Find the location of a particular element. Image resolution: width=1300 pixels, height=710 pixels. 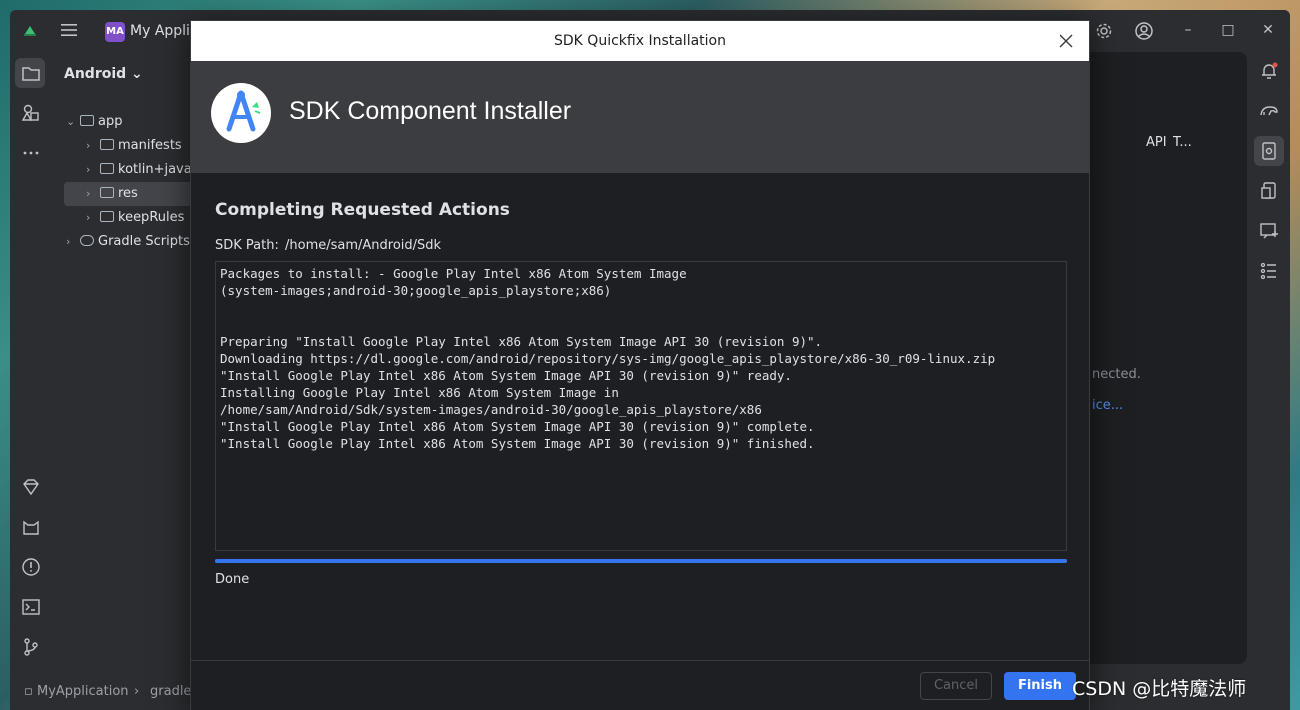

project-view-selector: Android ⌄ is located at coordinates (103, 74).